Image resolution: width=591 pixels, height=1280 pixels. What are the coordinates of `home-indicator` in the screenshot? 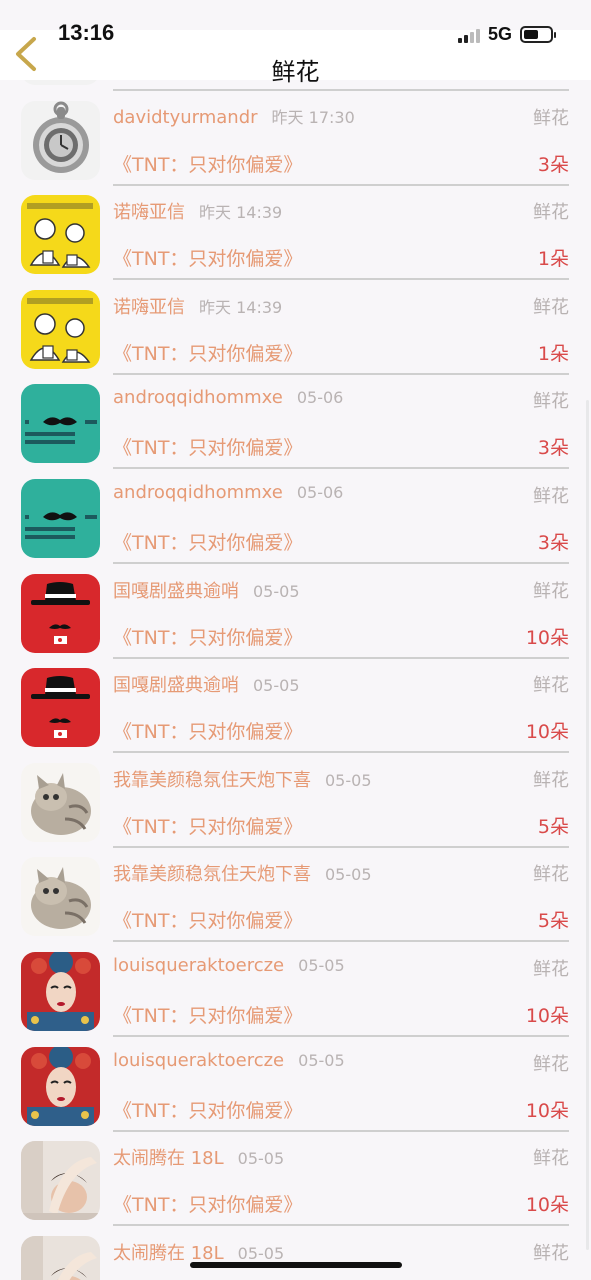 It's located at (296, 1265).